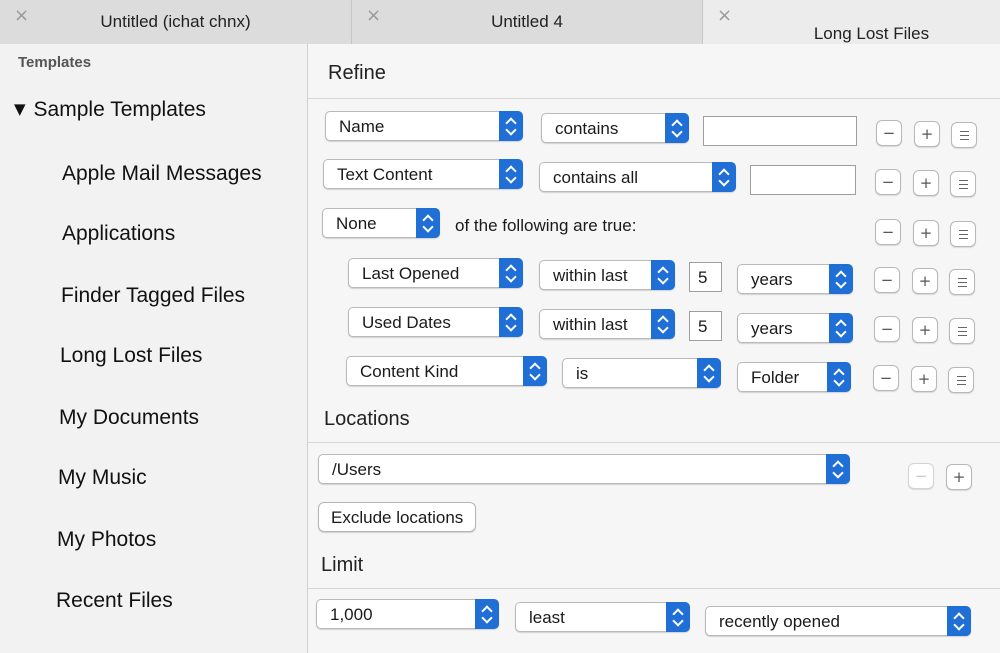  Describe the element at coordinates (602, 617) in the screenshot. I see `limit-mode-popup: least` at that location.